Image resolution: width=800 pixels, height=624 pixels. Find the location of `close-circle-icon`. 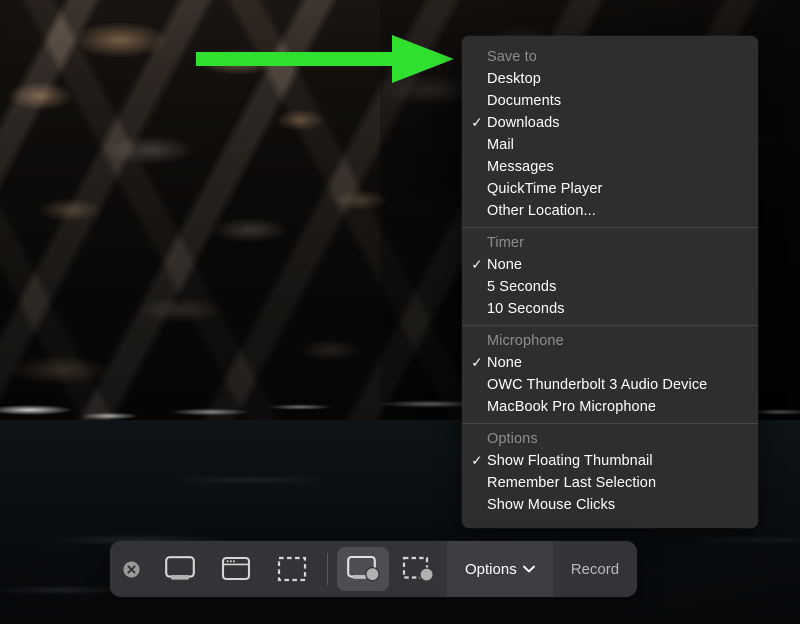

close-circle-icon is located at coordinates (131, 569).